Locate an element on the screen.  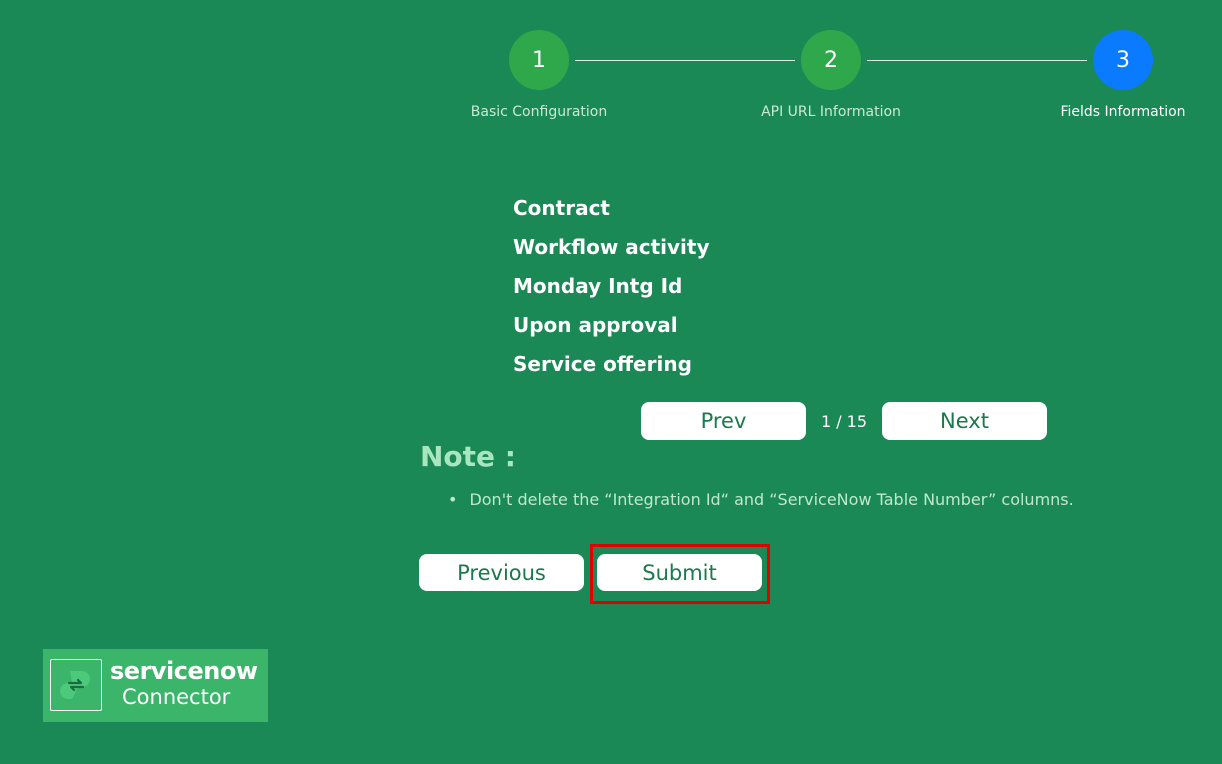
step-circle-2: 2 is located at coordinates (831, 60).